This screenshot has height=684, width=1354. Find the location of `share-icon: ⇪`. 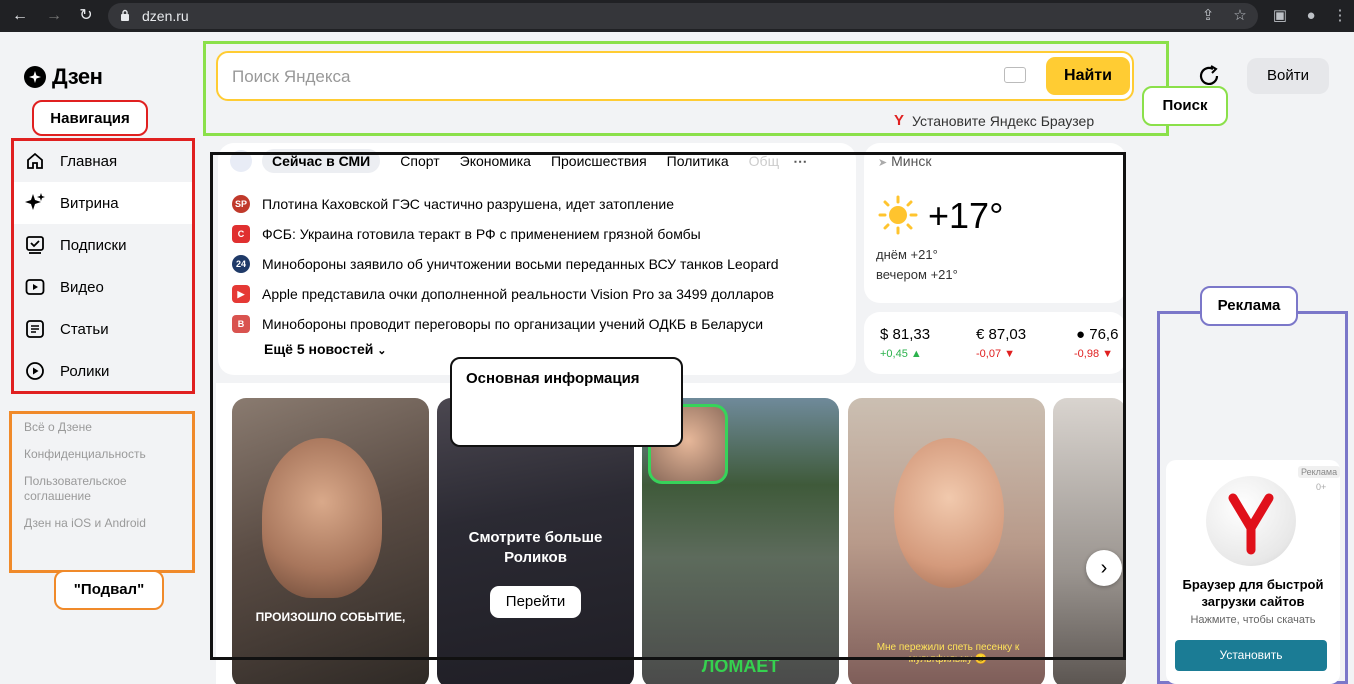

share-icon: ⇪ is located at coordinates (1208, 16).